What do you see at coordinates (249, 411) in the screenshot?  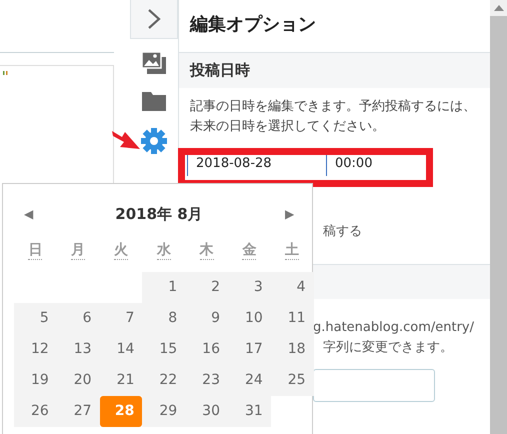 I see `day-cell: 31` at bounding box center [249, 411].